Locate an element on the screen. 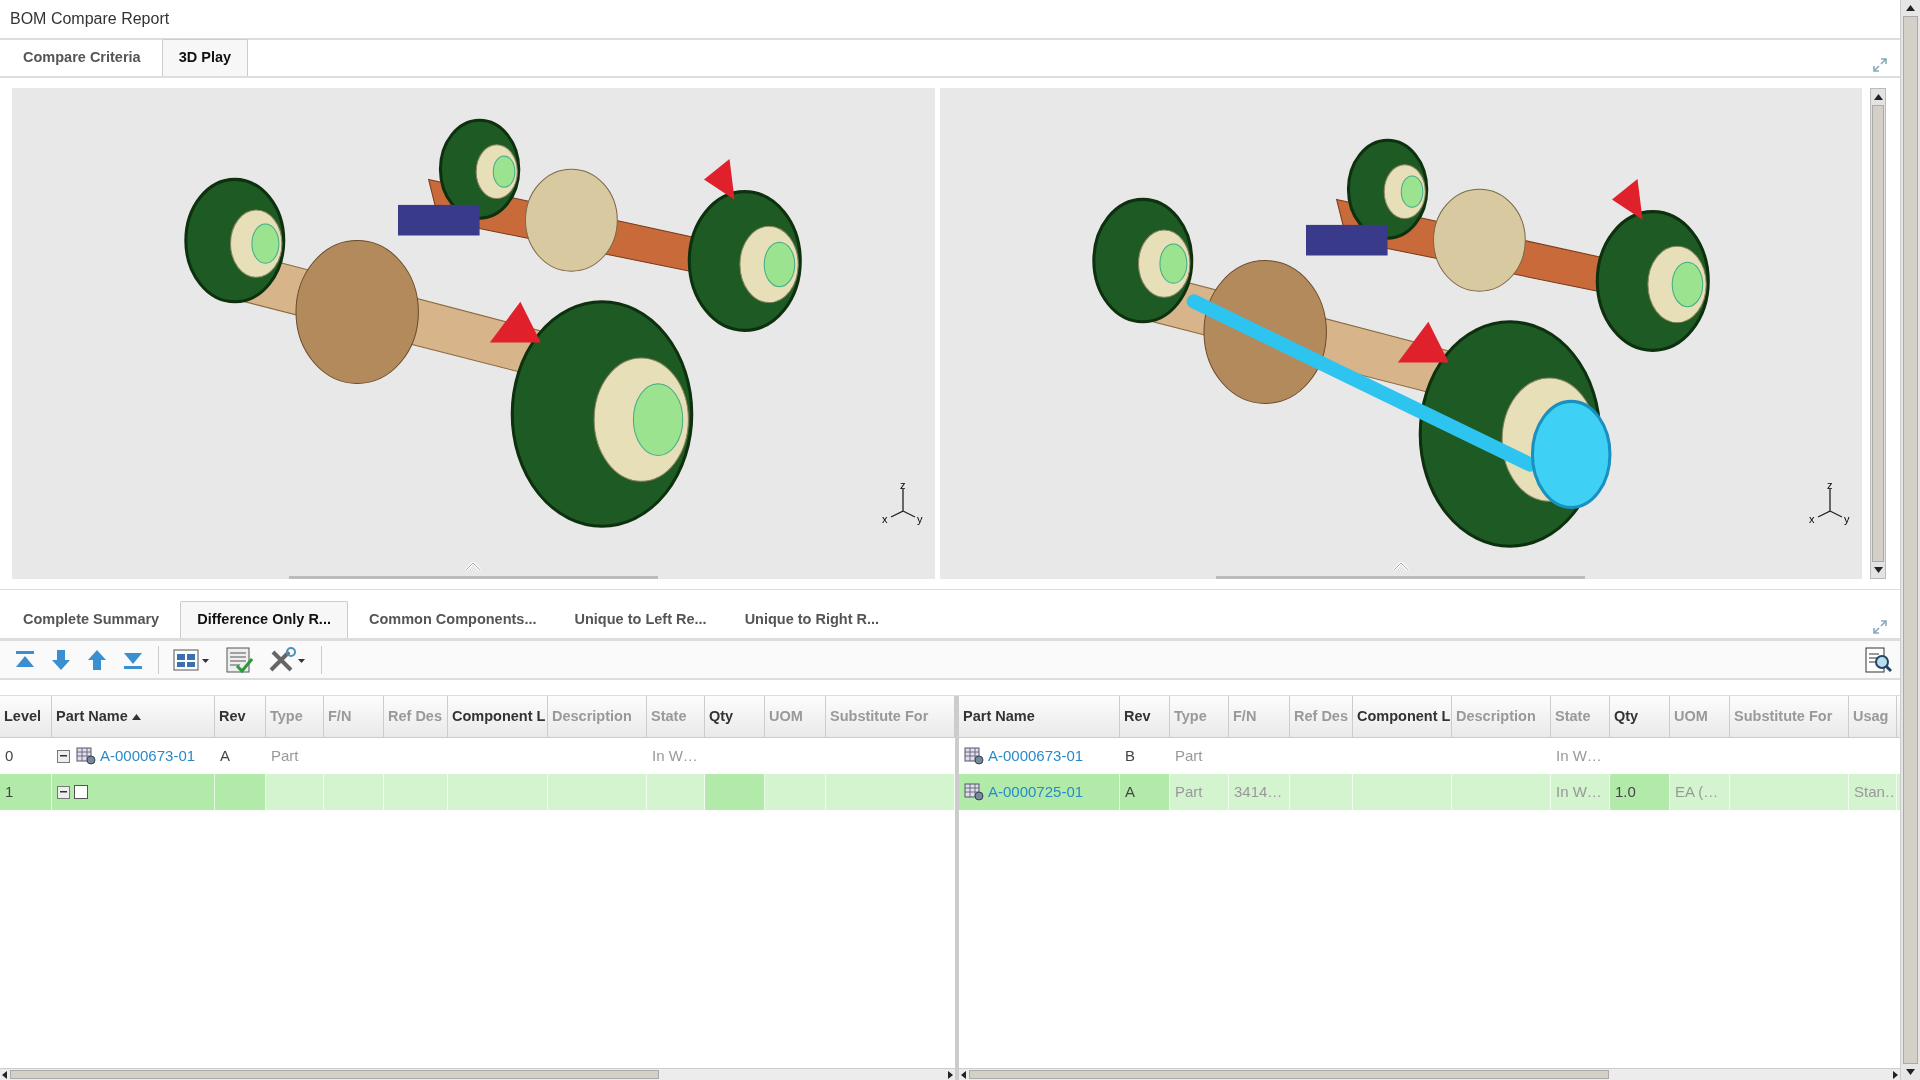 Image resolution: width=1920 pixels, height=1080 pixels. table-cell: 1 is located at coordinates (26, 792).